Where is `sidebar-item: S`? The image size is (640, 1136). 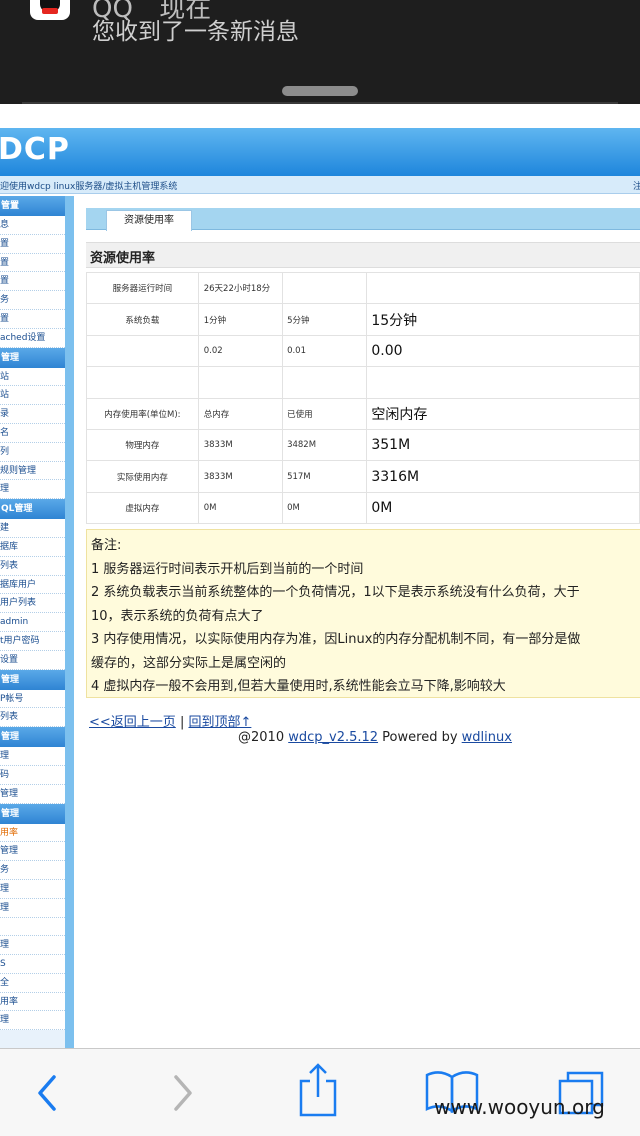
sidebar-item: S is located at coordinates (32, 964).